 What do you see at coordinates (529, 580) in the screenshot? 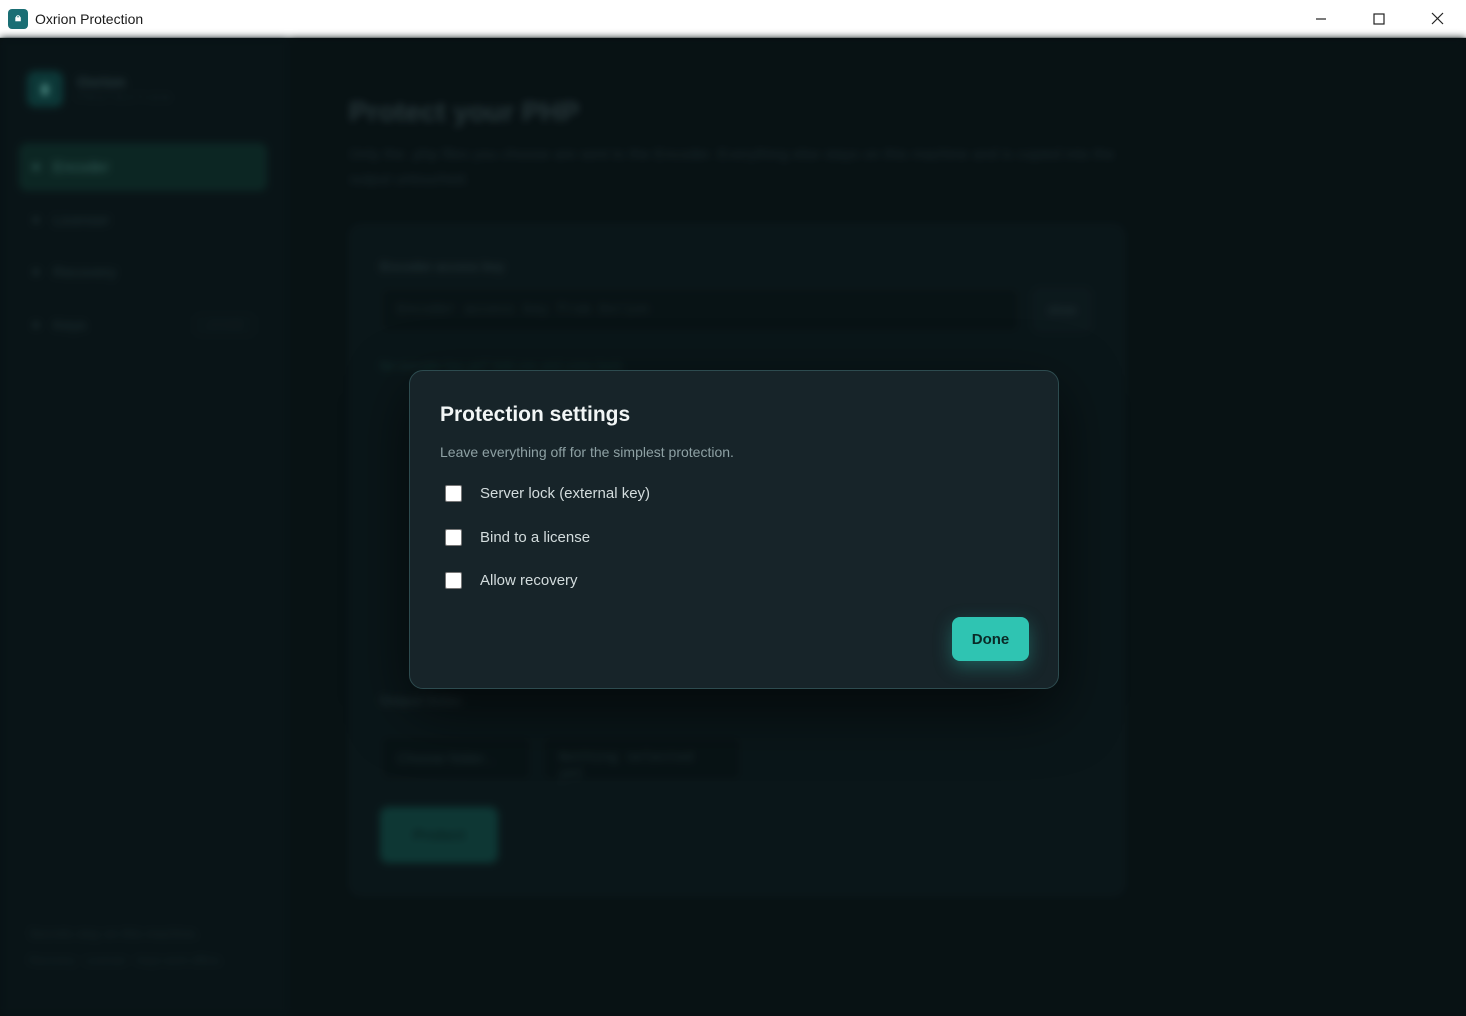
I see `allow-recovery-label: Allow recovery` at bounding box center [529, 580].